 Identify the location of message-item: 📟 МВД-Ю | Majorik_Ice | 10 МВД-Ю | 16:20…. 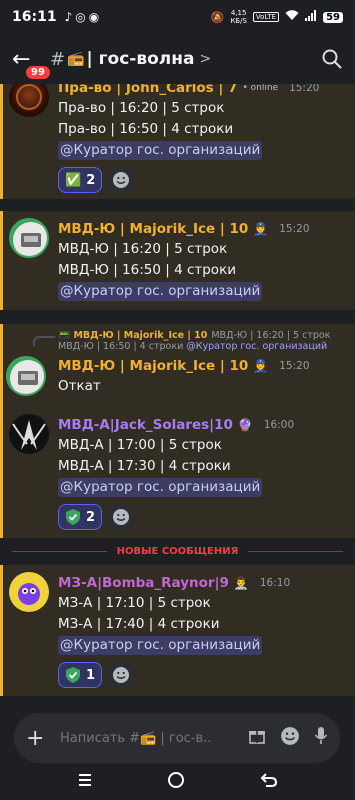
(177, 365).